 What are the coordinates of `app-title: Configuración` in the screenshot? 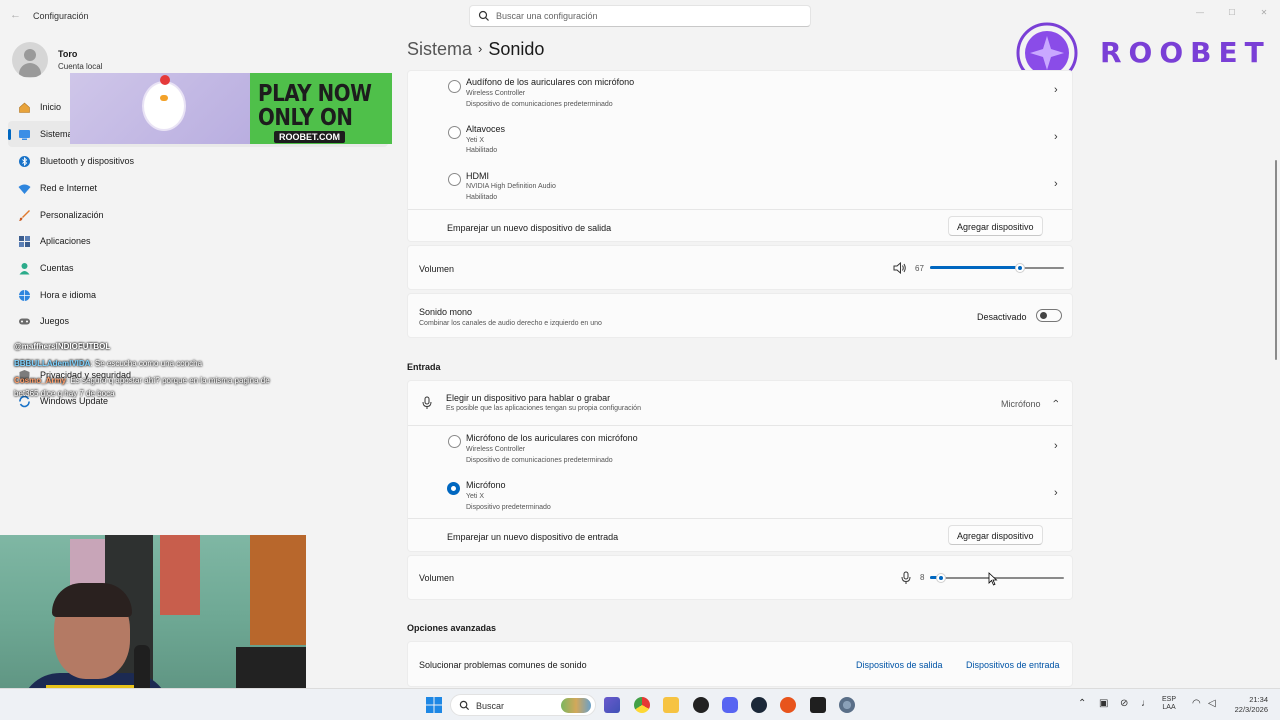 It's located at (61, 16).